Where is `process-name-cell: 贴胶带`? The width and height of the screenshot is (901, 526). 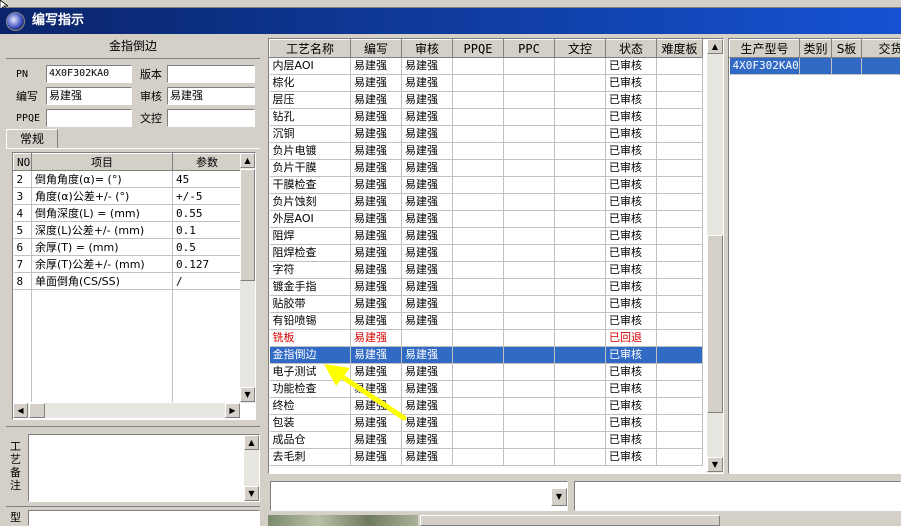
process-name-cell: 贴胶带 is located at coordinates (310, 304).